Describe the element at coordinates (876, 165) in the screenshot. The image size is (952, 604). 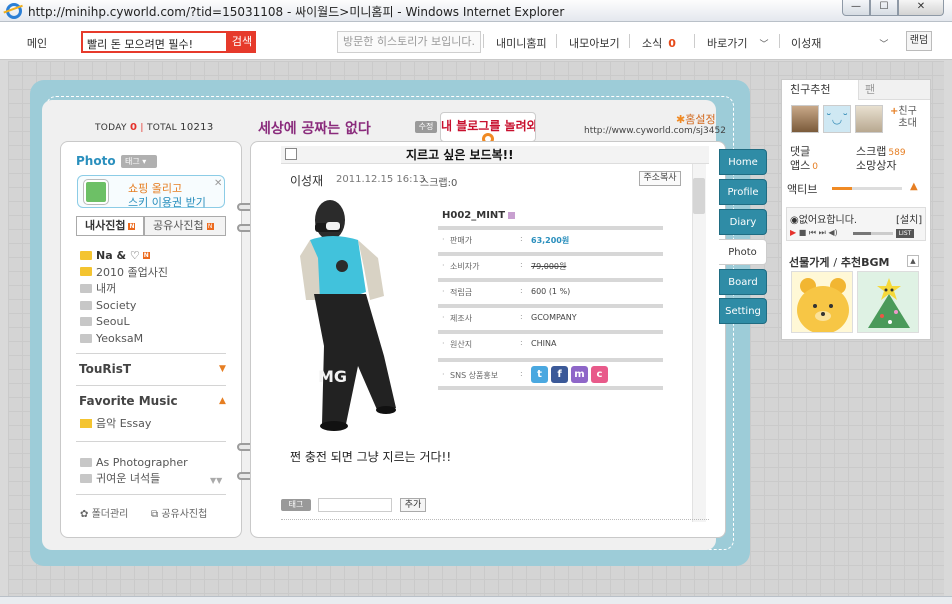
I see `wishbox-stat: 소망상자` at that location.